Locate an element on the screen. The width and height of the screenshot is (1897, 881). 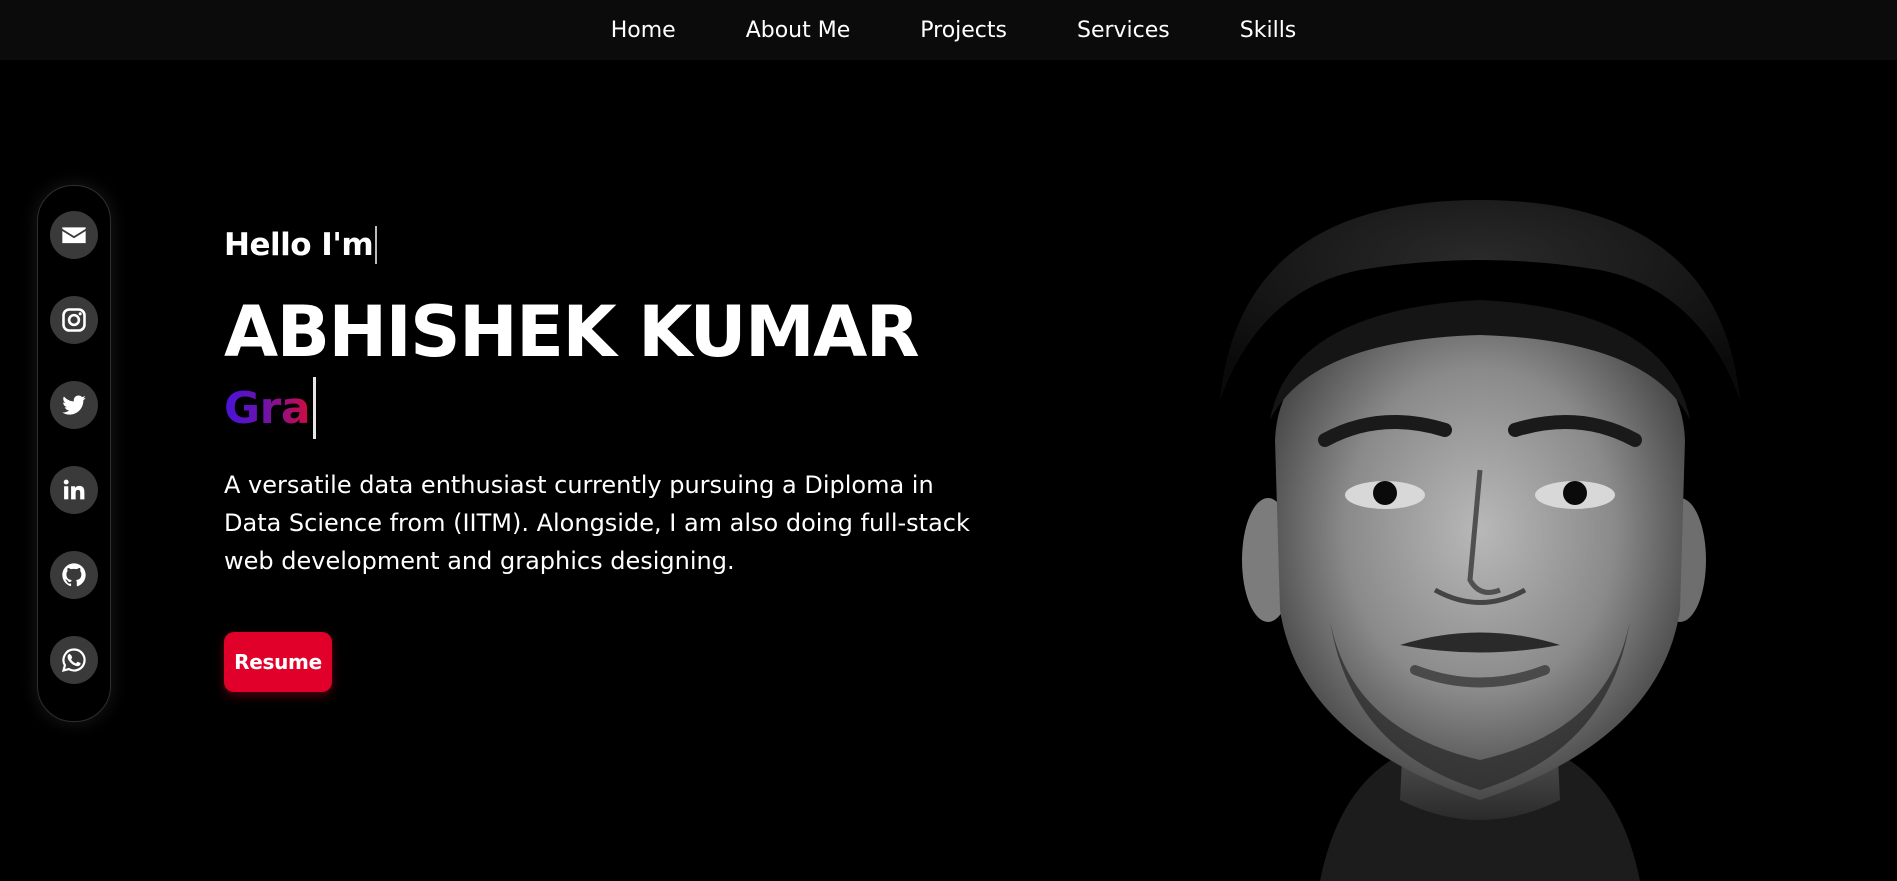
envelope-icon is located at coordinates (74, 235).